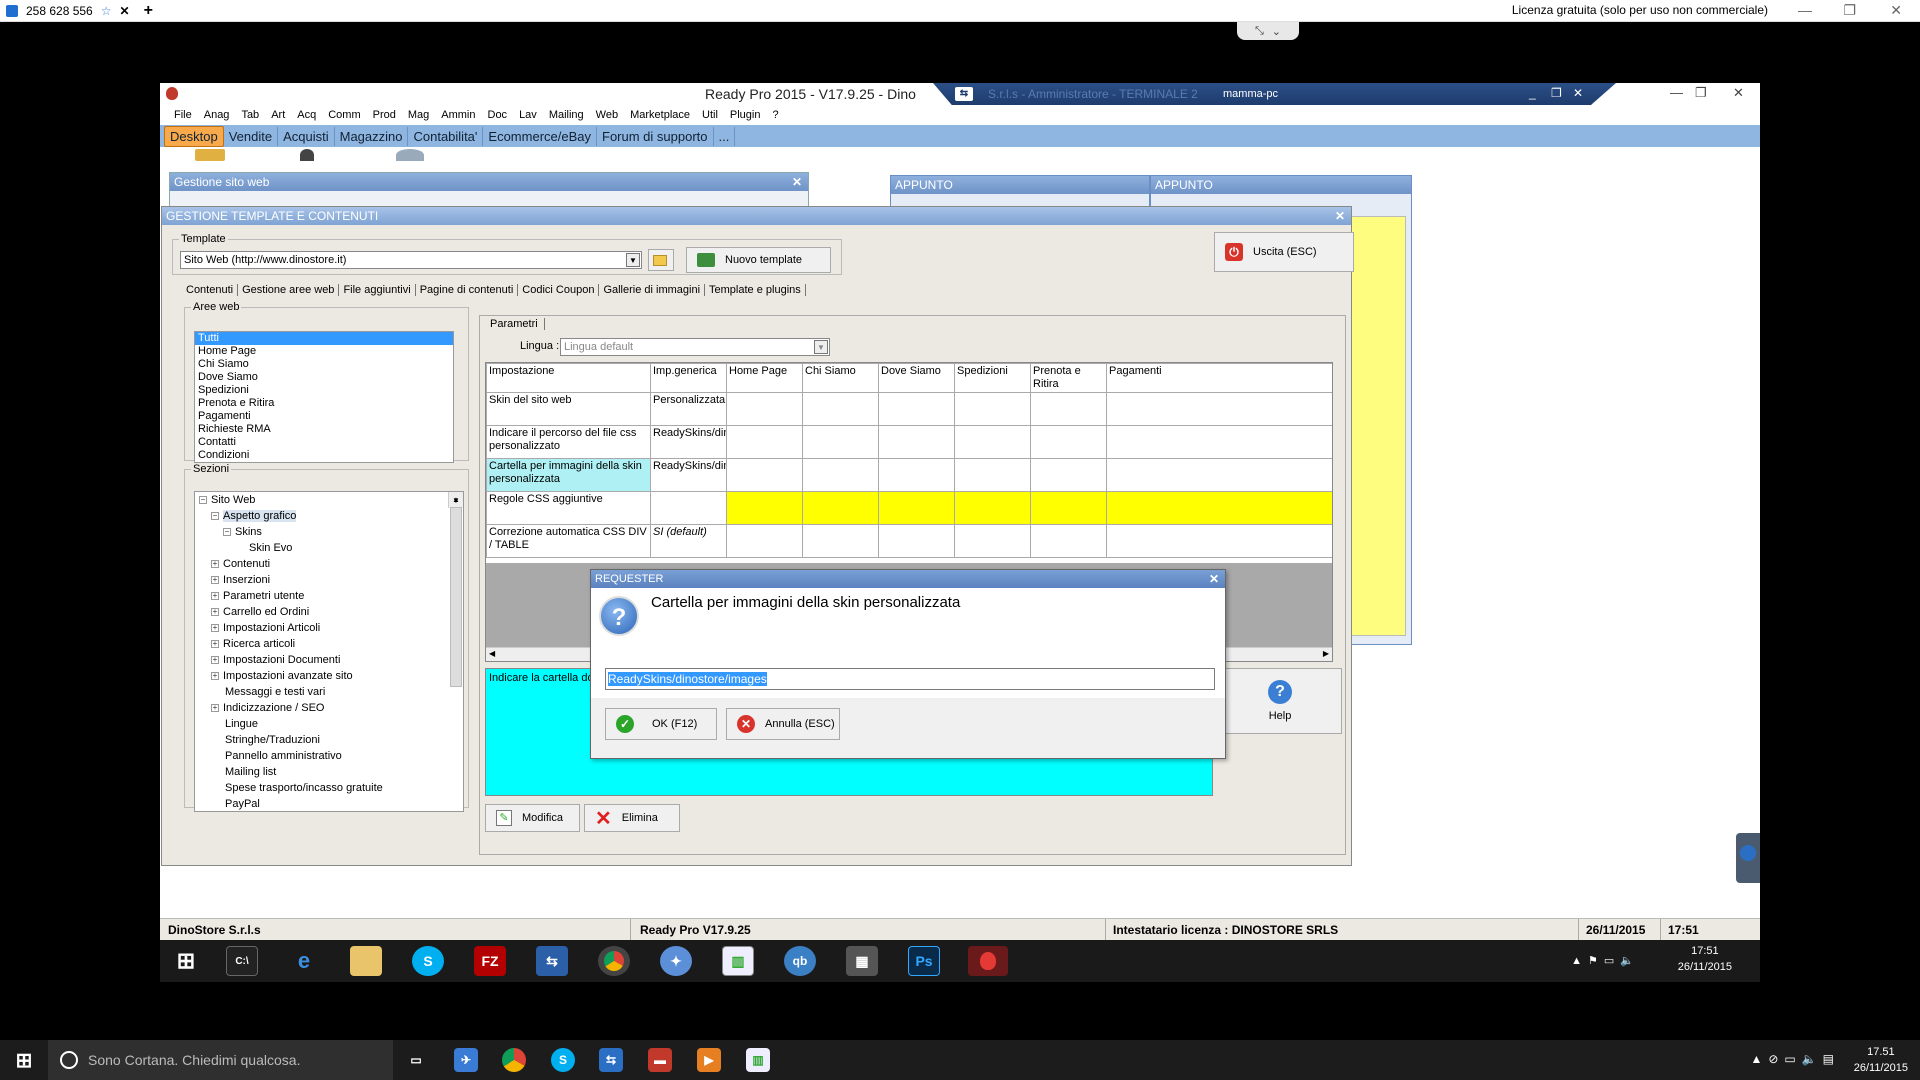 This screenshot has height=1080, width=1920. I want to click on grid-cell-value, so click(688, 508).